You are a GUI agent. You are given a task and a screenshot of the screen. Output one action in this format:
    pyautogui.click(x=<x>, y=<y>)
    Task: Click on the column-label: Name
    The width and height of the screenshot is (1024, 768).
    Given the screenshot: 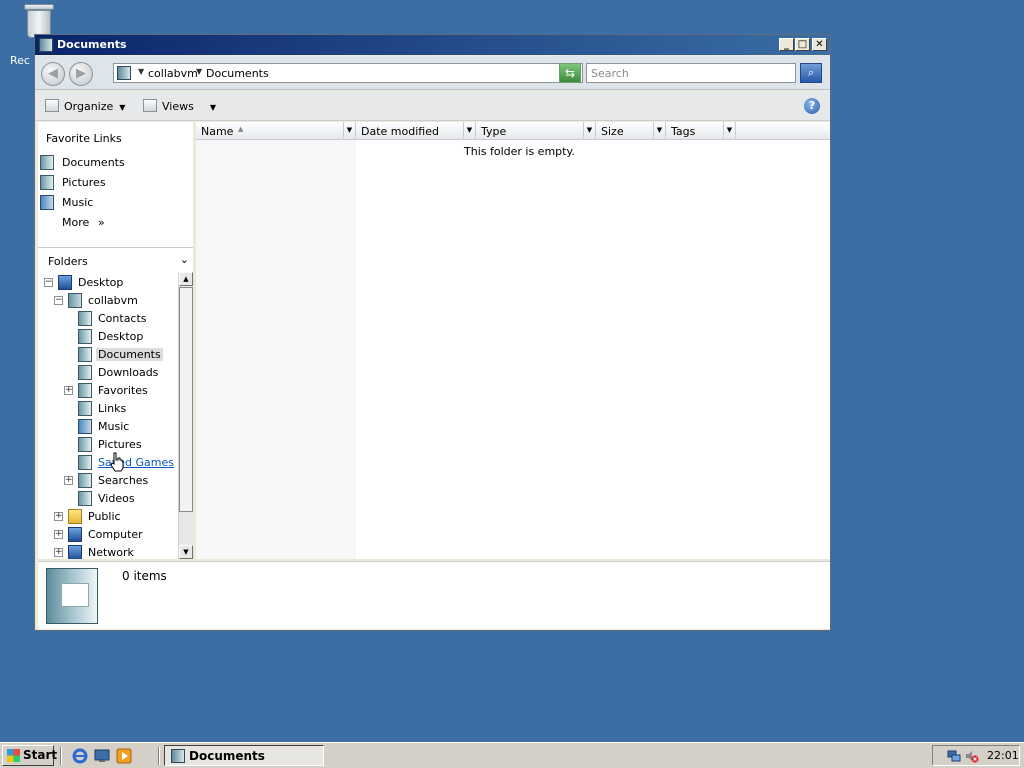 What is the action you would take?
    pyautogui.click(x=217, y=131)
    